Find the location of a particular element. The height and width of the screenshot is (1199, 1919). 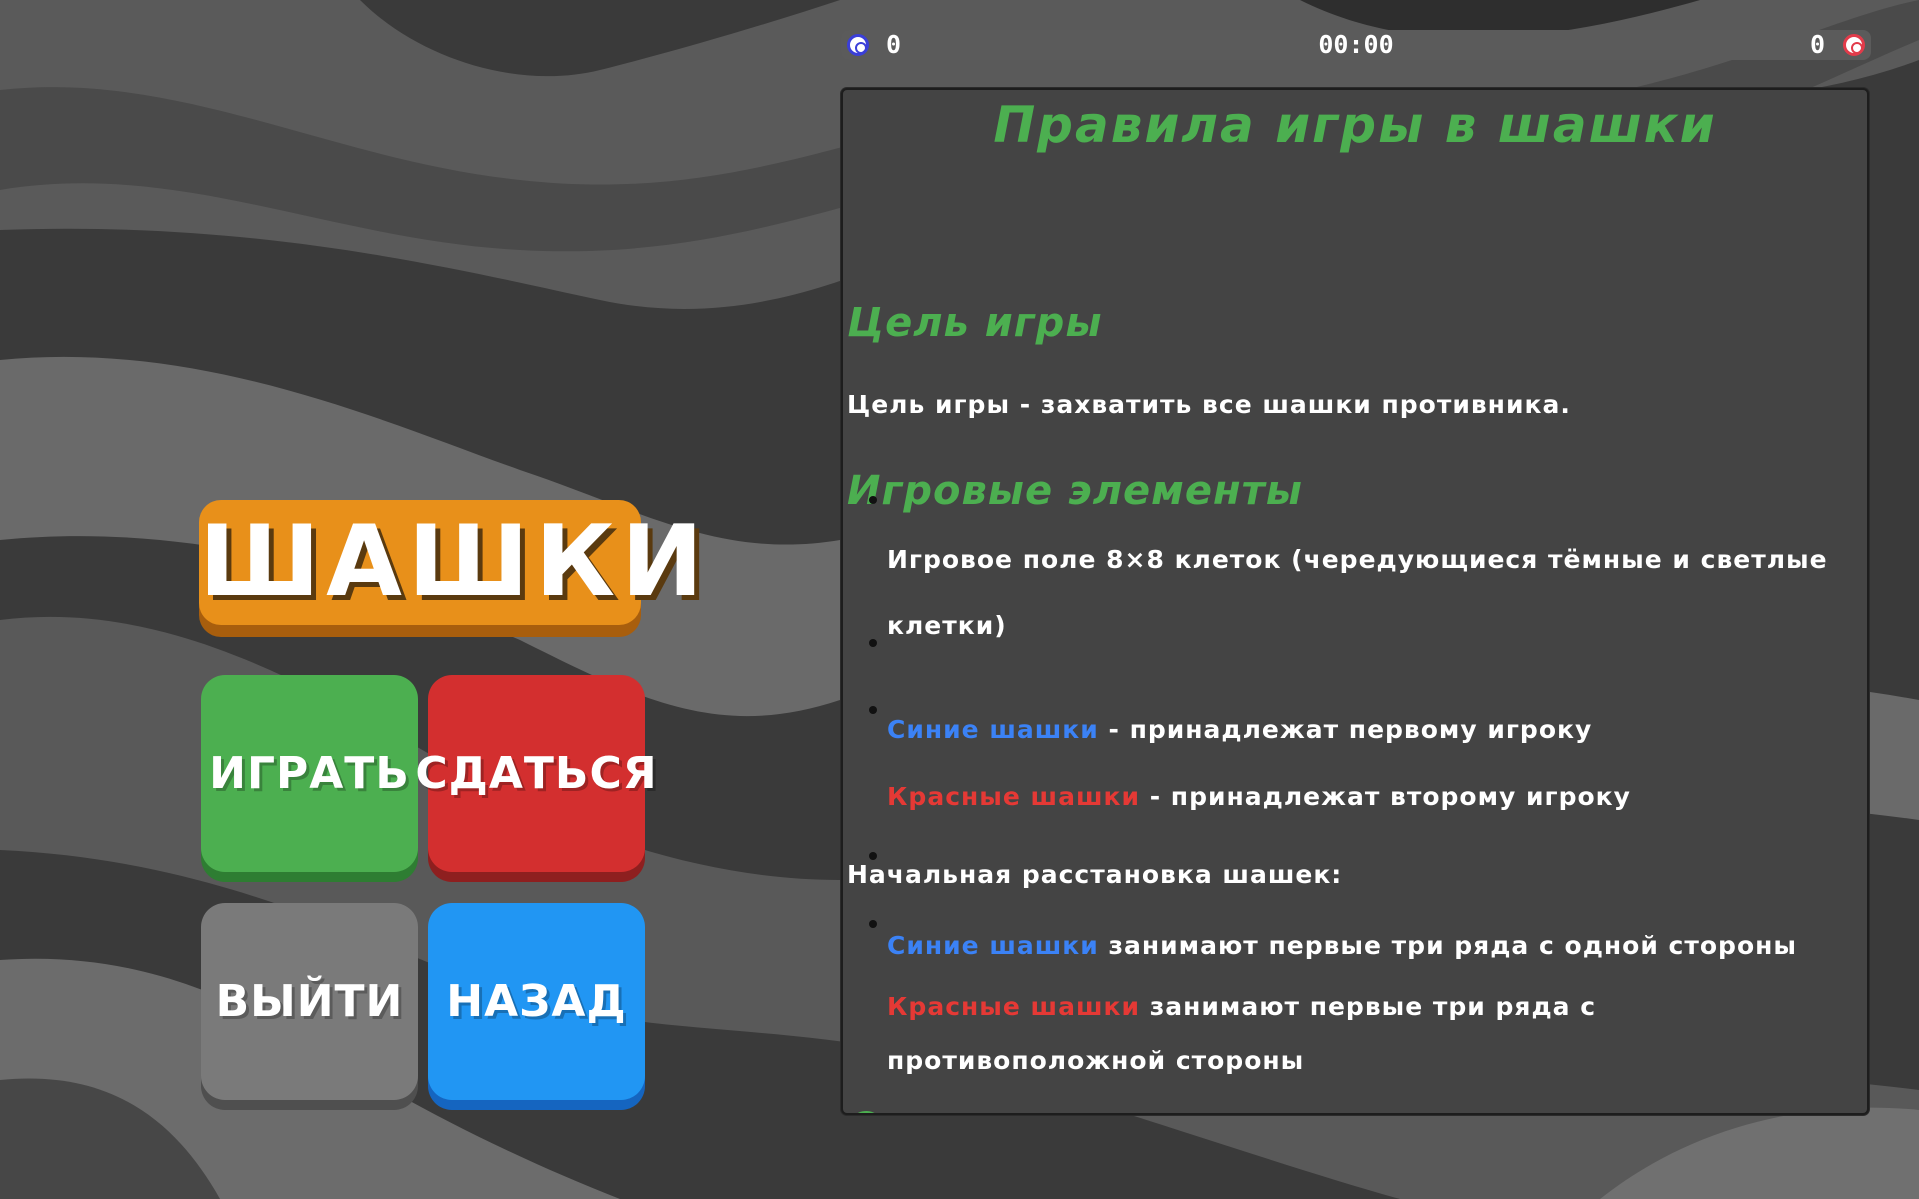

blue-pieces-item: Синие шашки - принадлежат первому игроку is located at coordinates (1376, 730).